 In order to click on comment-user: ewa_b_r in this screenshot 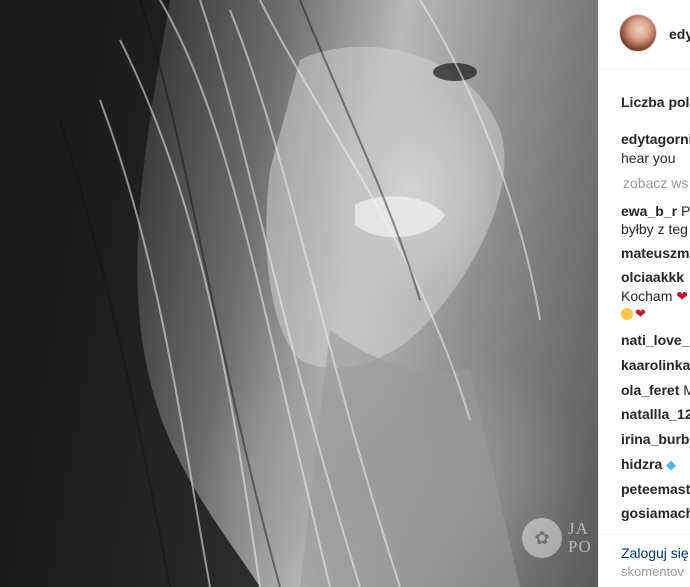, I will do `click(649, 211)`.